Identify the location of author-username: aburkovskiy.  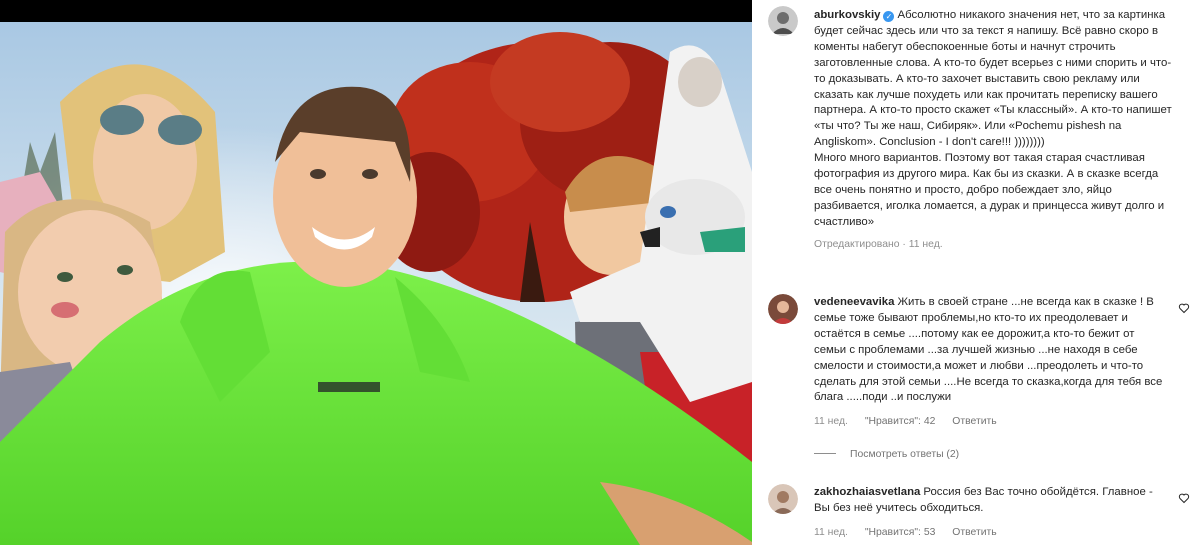
(847, 15).